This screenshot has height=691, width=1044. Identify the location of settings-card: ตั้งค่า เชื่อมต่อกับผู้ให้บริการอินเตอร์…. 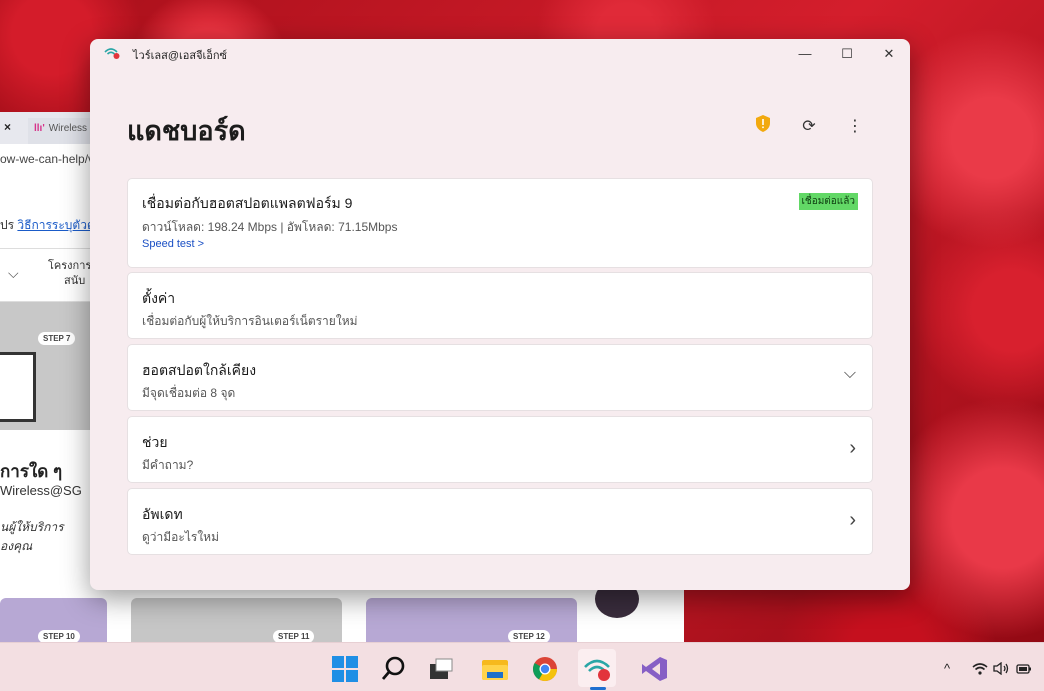
(500, 305).